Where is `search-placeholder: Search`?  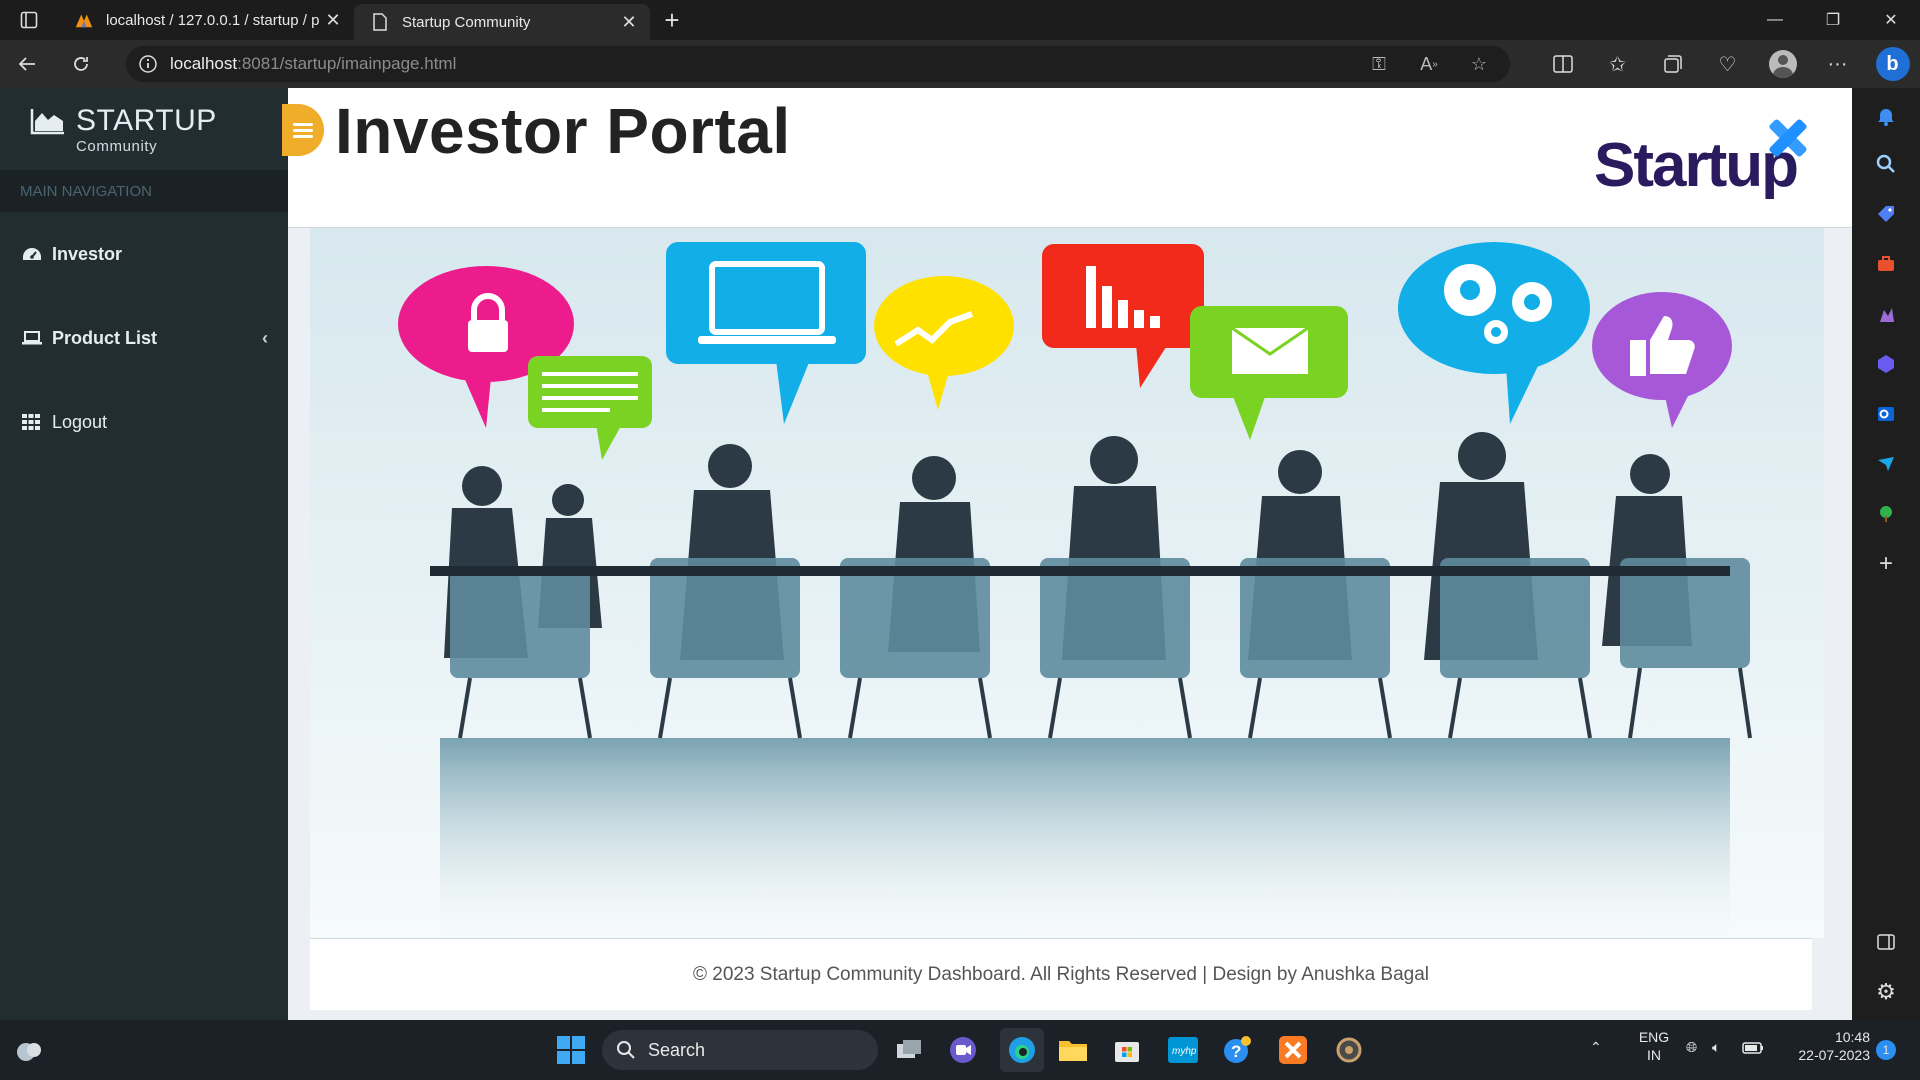
search-placeholder: Search is located at coordinates (677, 1049).